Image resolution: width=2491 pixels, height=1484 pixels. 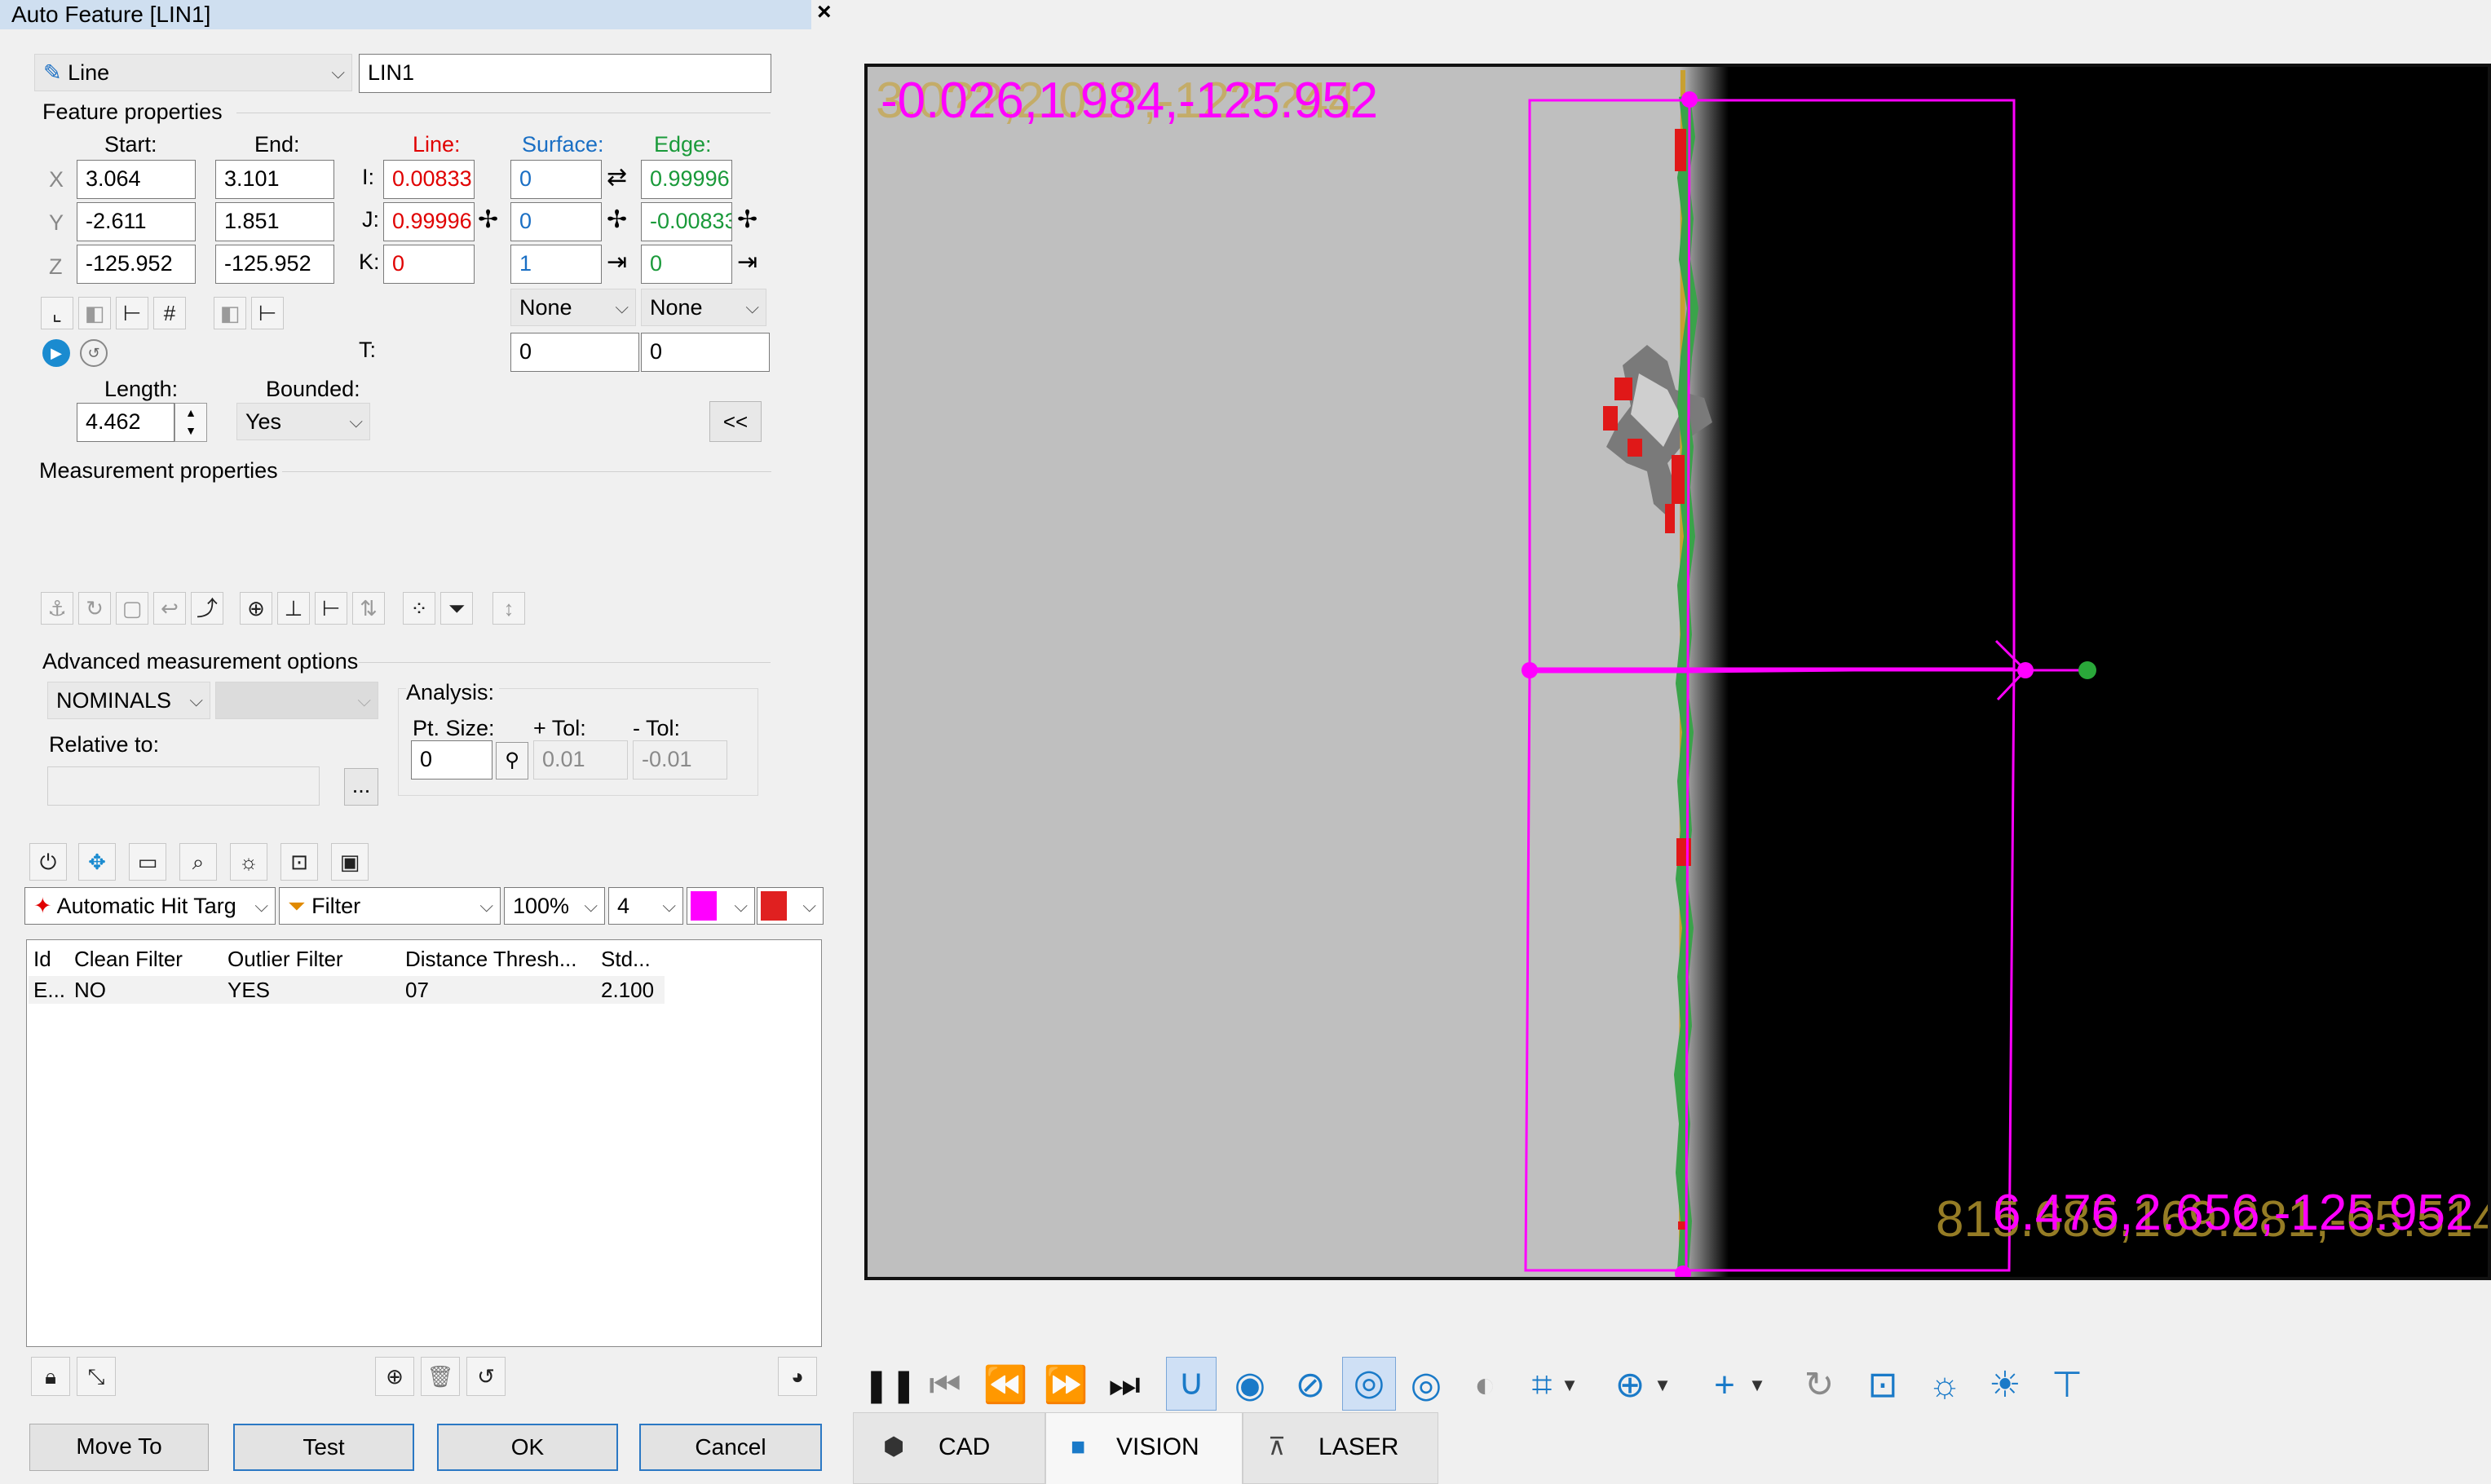 I want to click on flip-edge-icon: ✢, so click(x=747, y=219).